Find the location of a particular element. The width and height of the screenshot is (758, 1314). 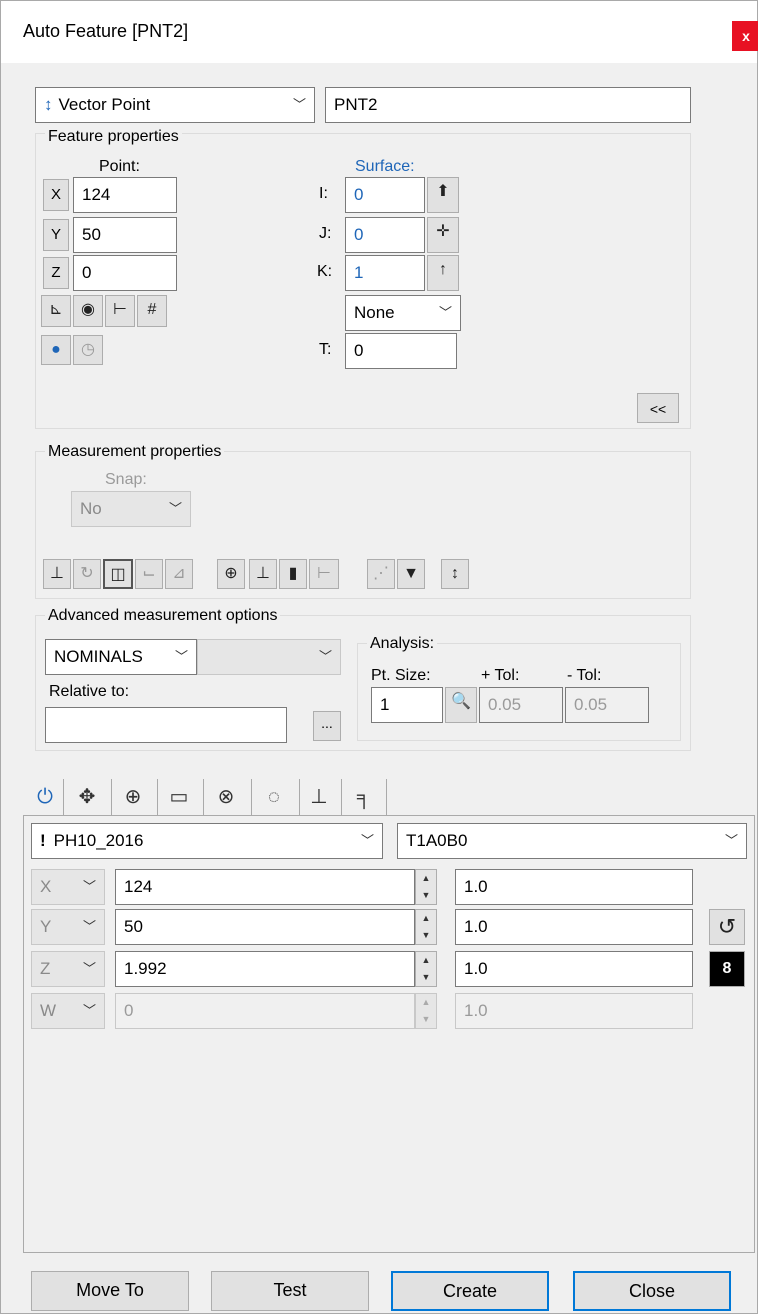

tip-select: T1A0B0 ﹀ is located at coordinates (572, 841).